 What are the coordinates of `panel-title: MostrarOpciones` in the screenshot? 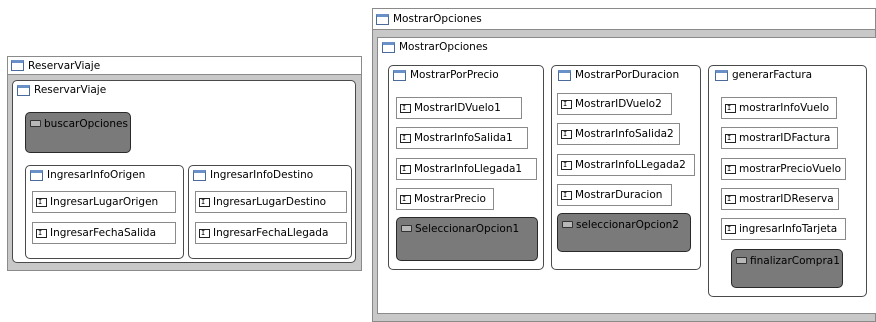 It's located at (435, 47).